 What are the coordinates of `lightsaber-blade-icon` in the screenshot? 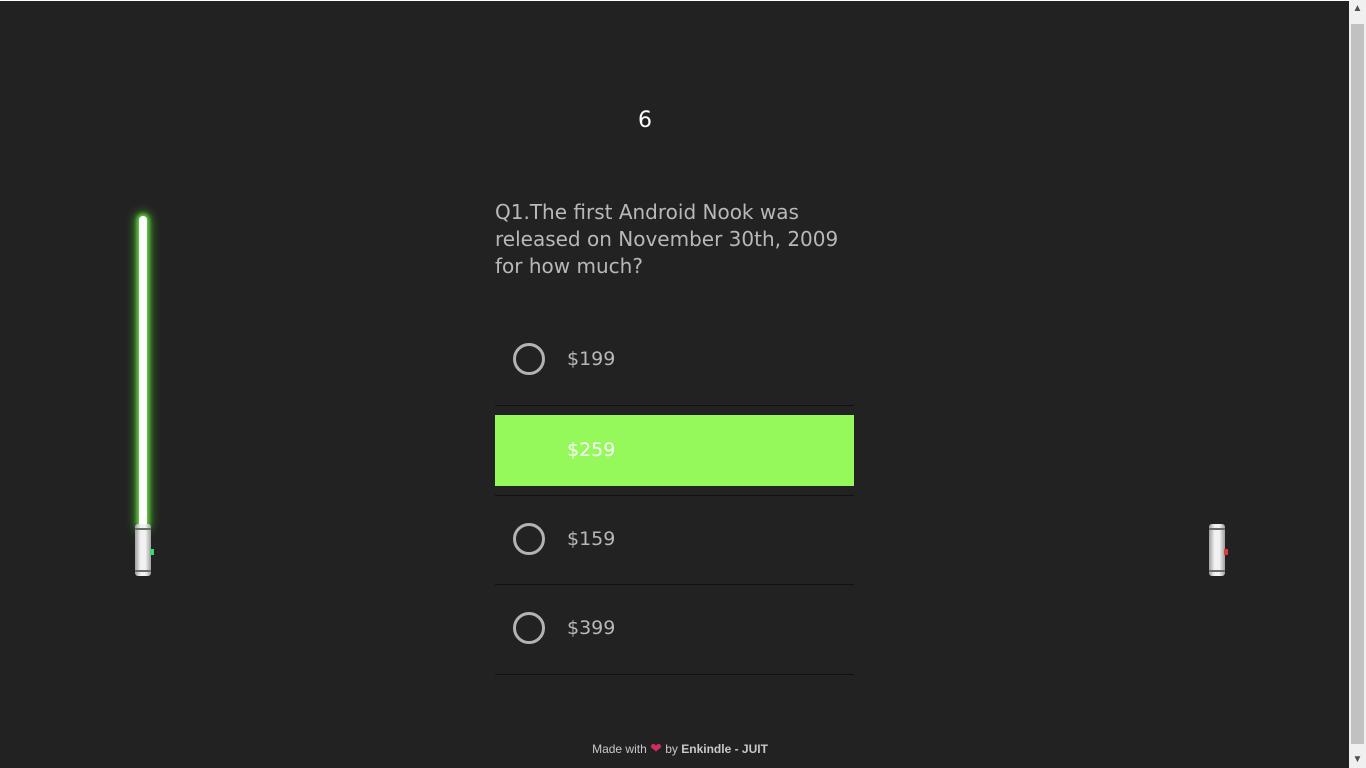 It's located at (143, 372).